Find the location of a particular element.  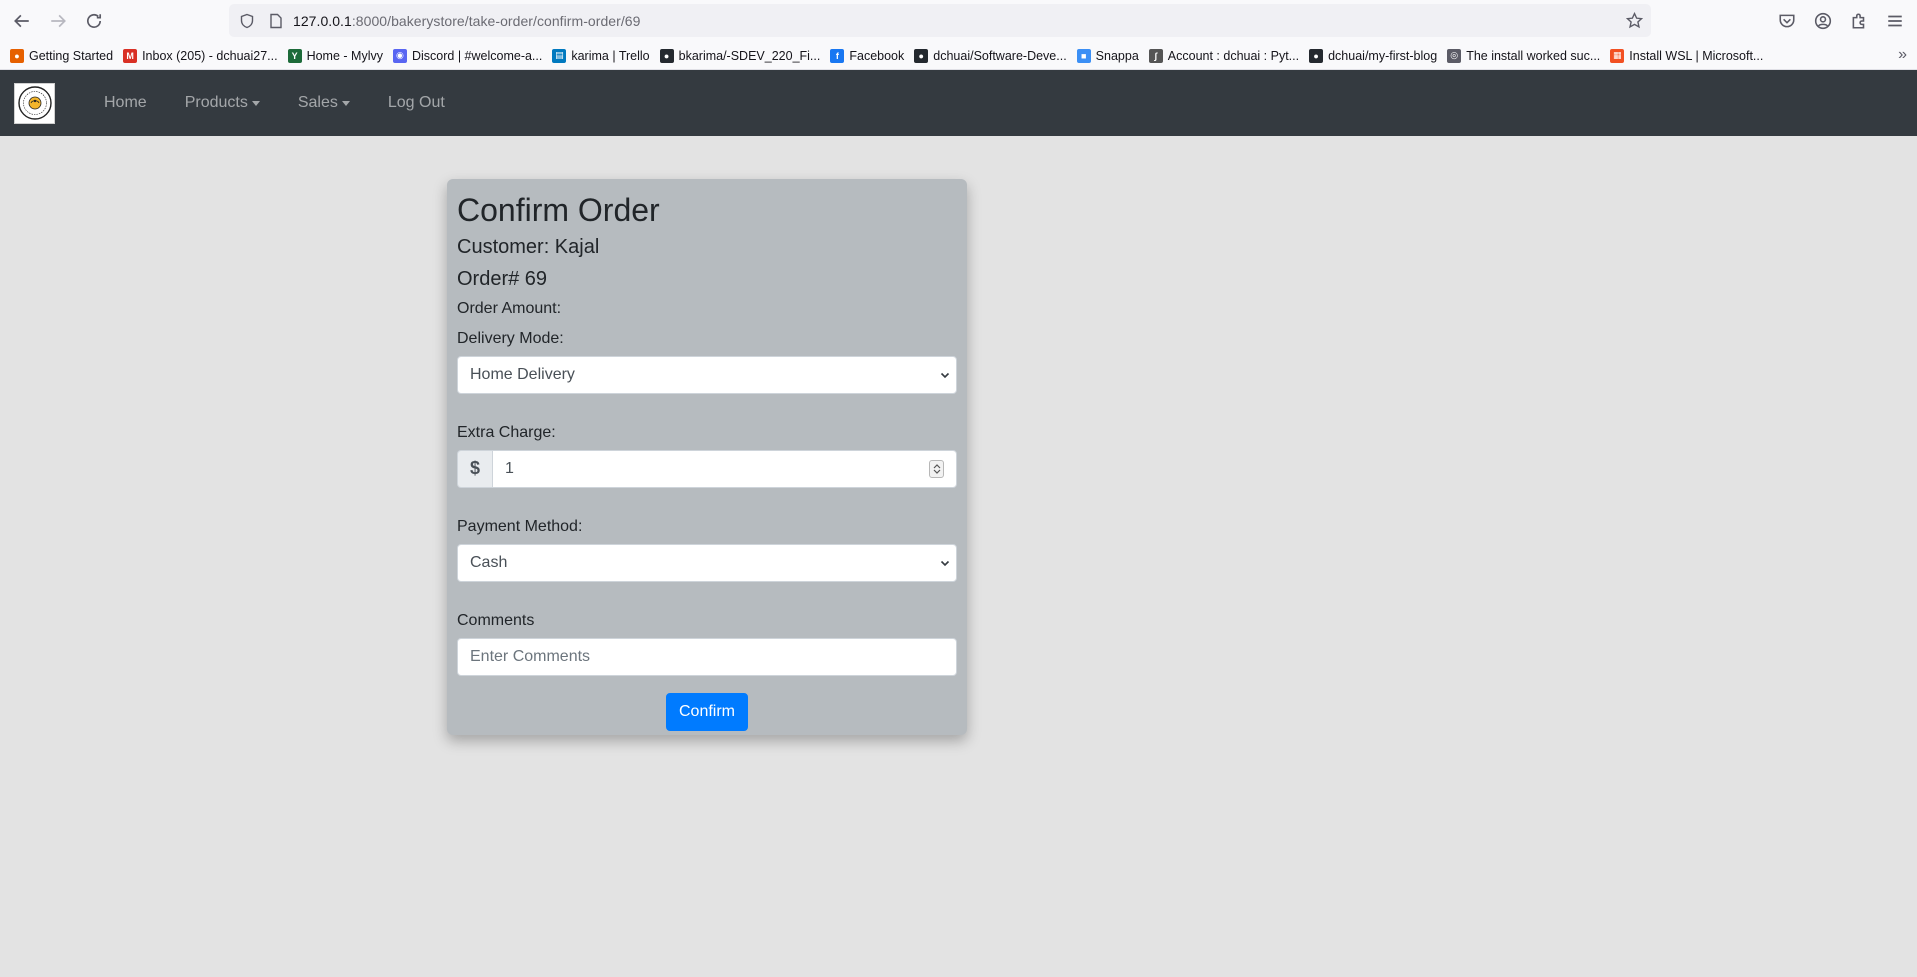

pythonanywhere-icon: ∫ is located at coordinates (1155, 55).